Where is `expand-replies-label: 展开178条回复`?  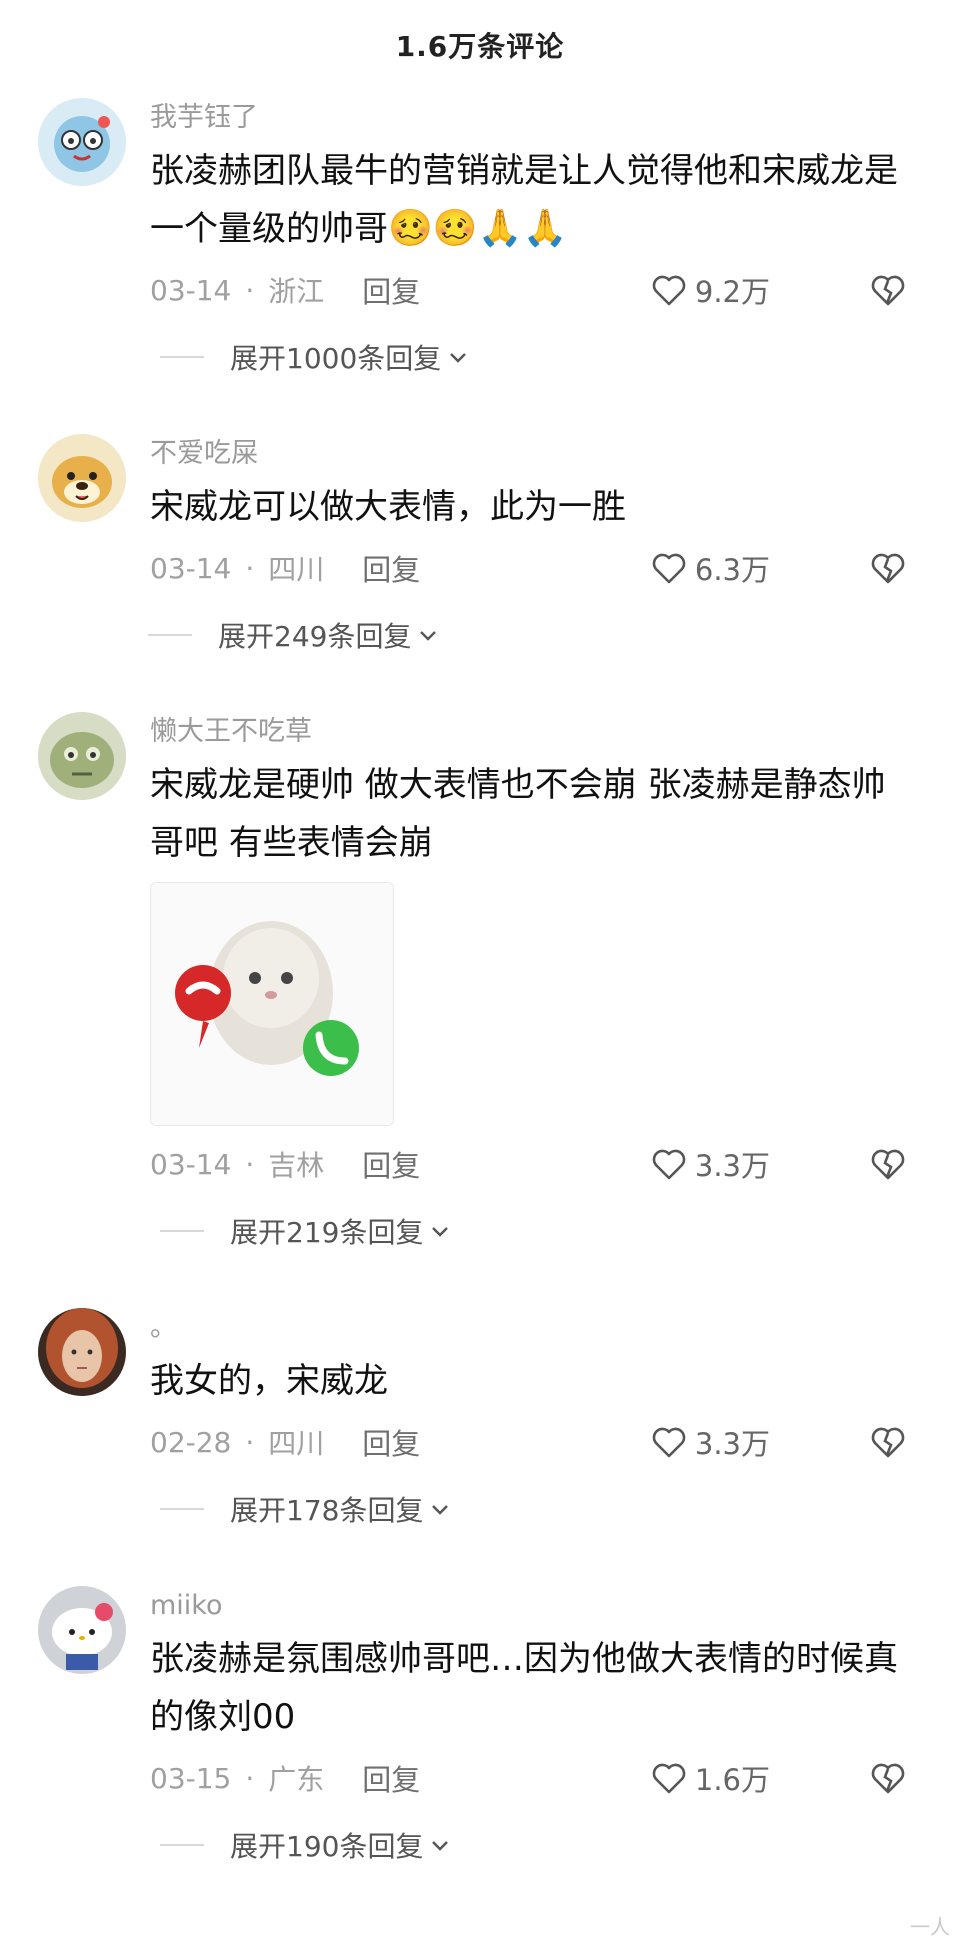
expand-replies-label: 展开178条回复 is located at coordinates (327, 1510).